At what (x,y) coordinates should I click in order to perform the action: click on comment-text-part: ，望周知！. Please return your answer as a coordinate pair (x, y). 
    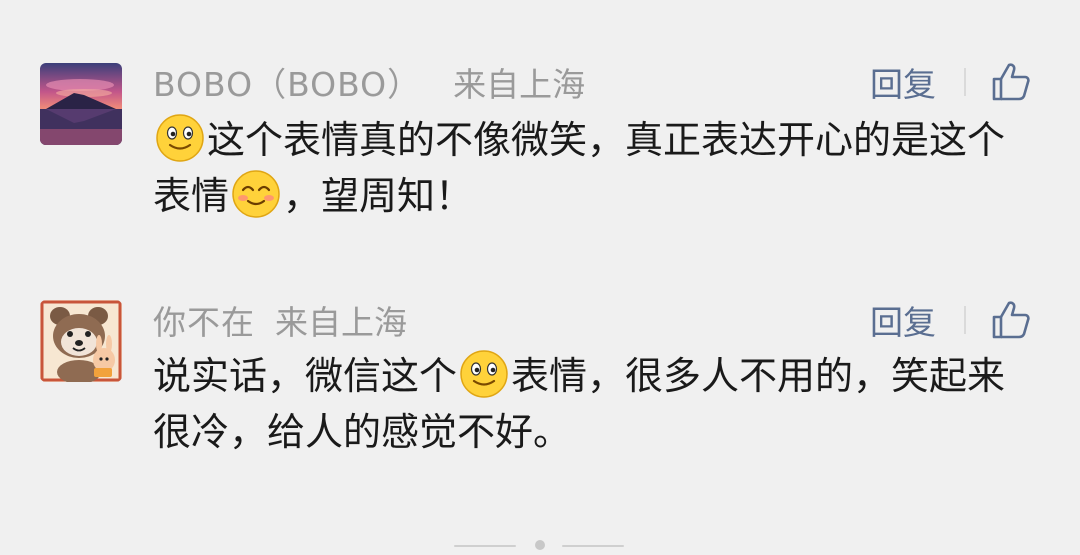
    Looking at the image, I should click on (378, 196).